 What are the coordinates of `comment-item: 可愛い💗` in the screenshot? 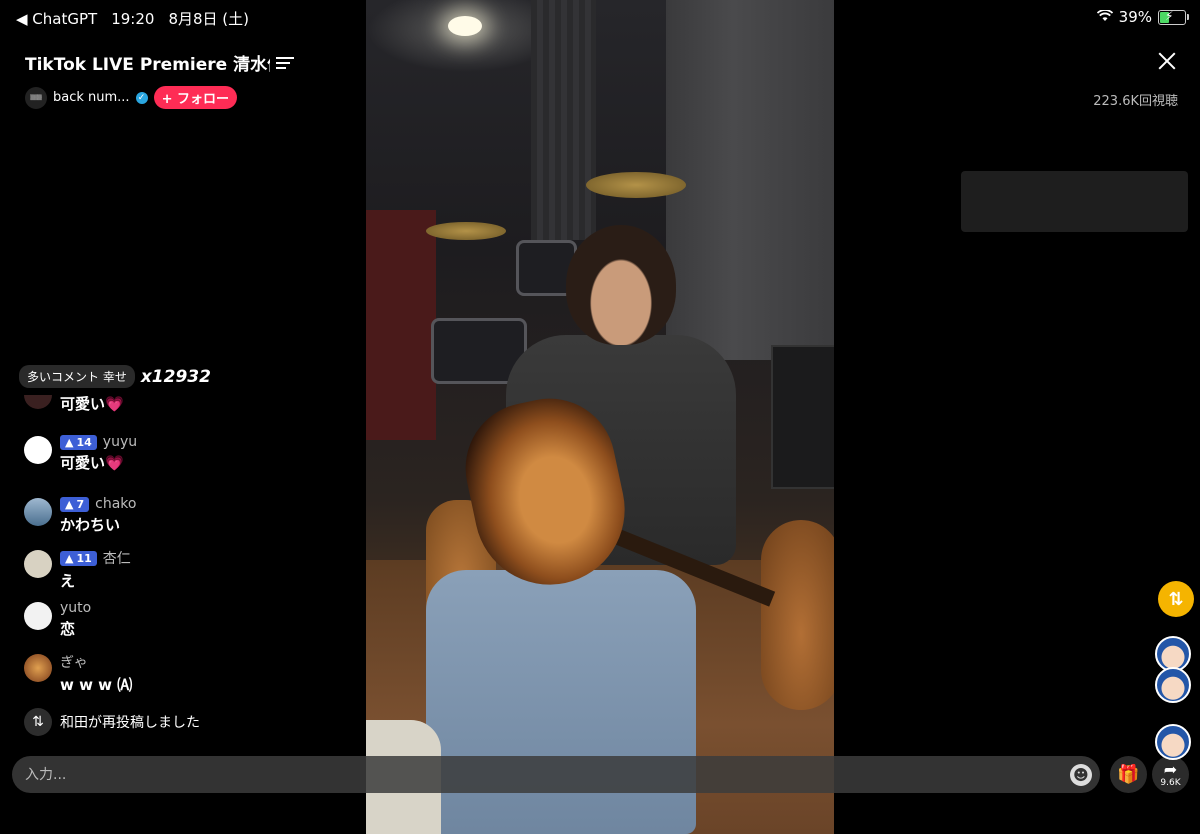 It's located at (74, 403).